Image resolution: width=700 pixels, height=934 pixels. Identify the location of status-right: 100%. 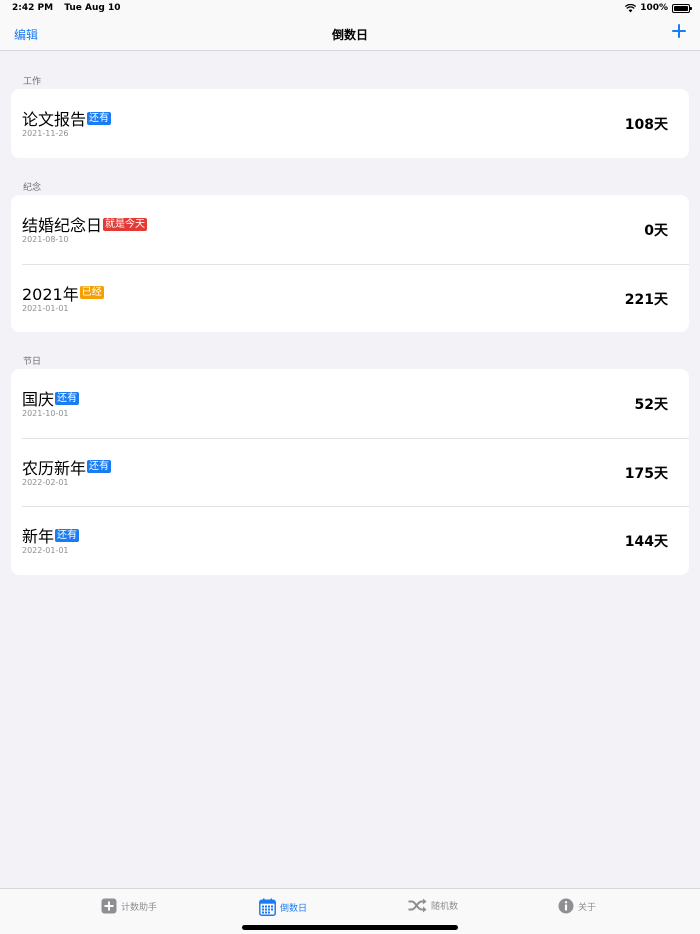
(658, 8).